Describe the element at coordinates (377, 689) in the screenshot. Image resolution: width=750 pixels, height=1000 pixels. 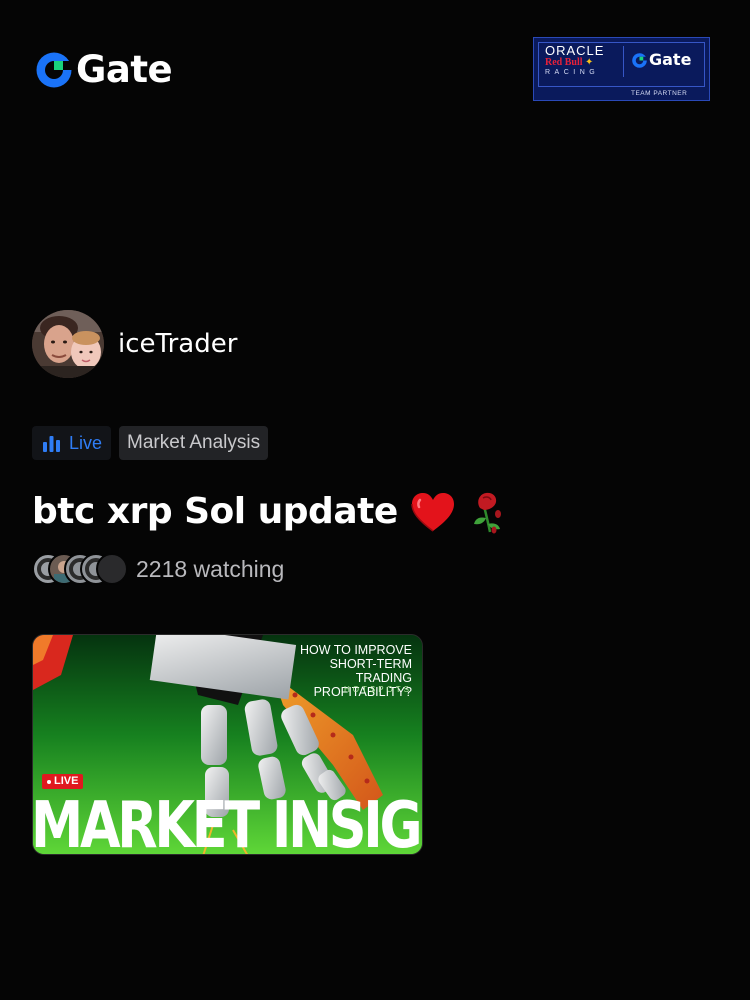
I see `thumbnail-subline: HOTSPOTS` at that location.